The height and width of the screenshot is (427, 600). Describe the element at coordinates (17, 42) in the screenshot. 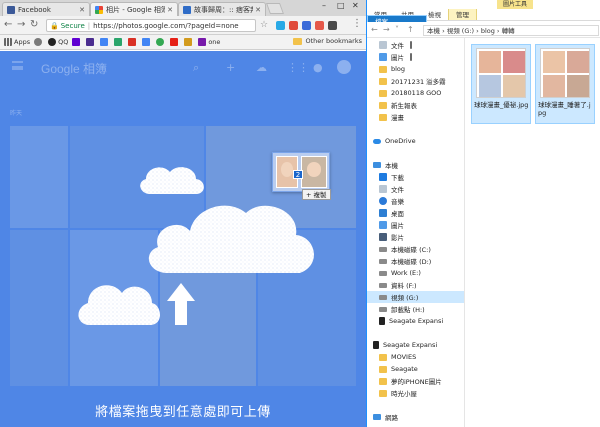

I see `bookmark-apps: Apps` at that location.